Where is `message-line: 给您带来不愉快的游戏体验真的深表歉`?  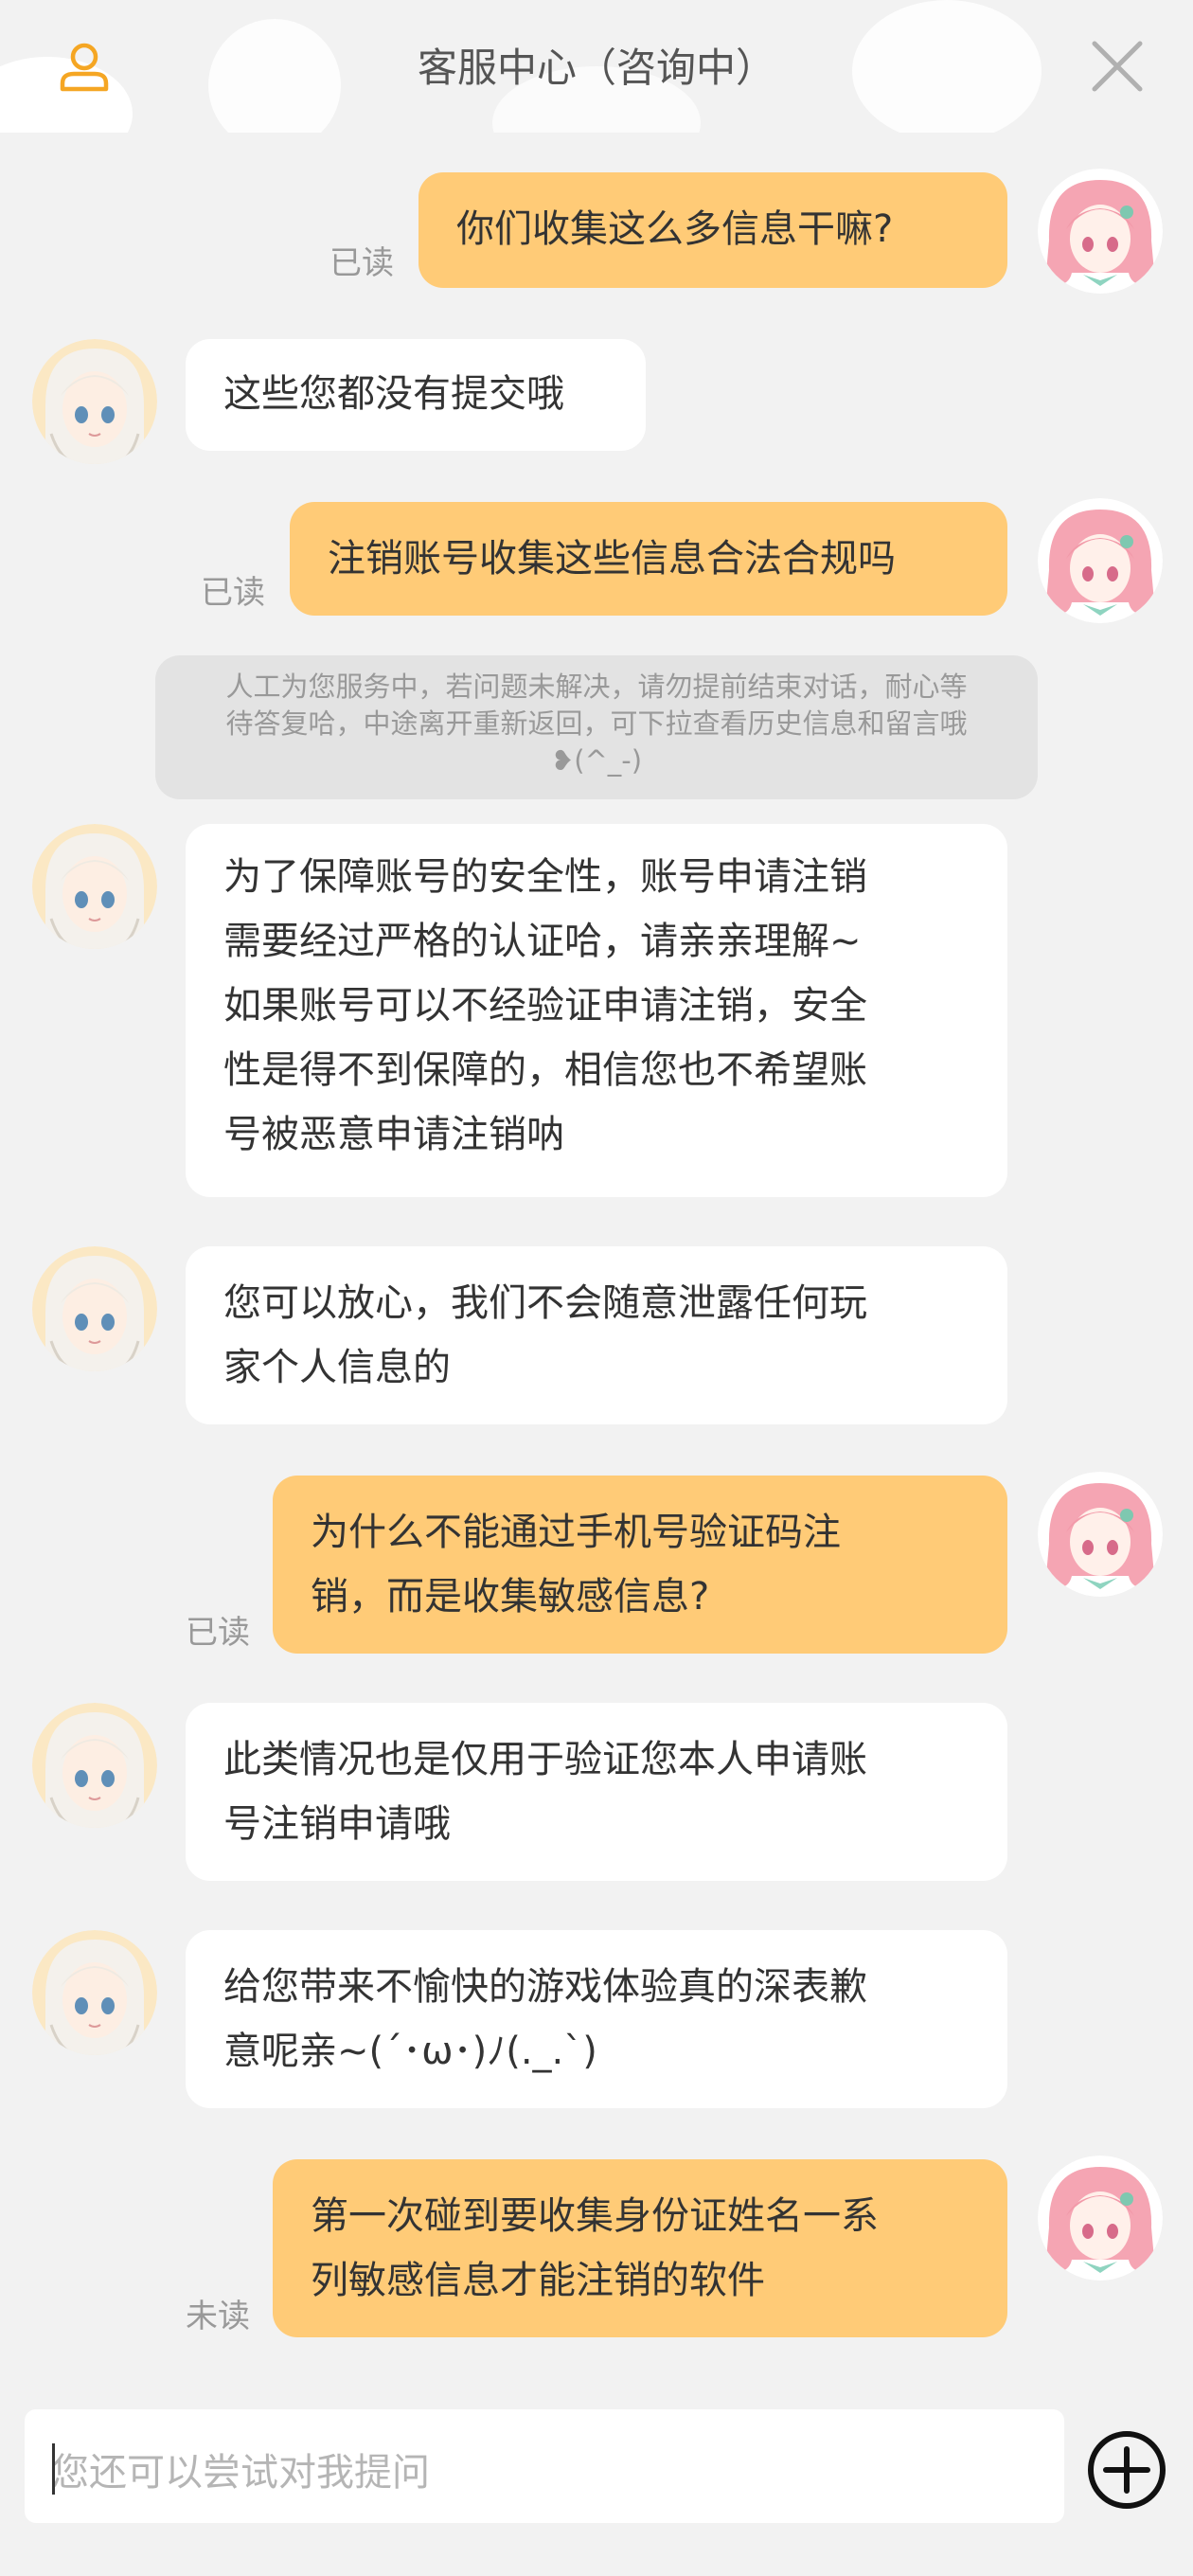
message-line: 给您带来不愉快的游戏体验真的深表歉 is located at coordinates (545, 1987).